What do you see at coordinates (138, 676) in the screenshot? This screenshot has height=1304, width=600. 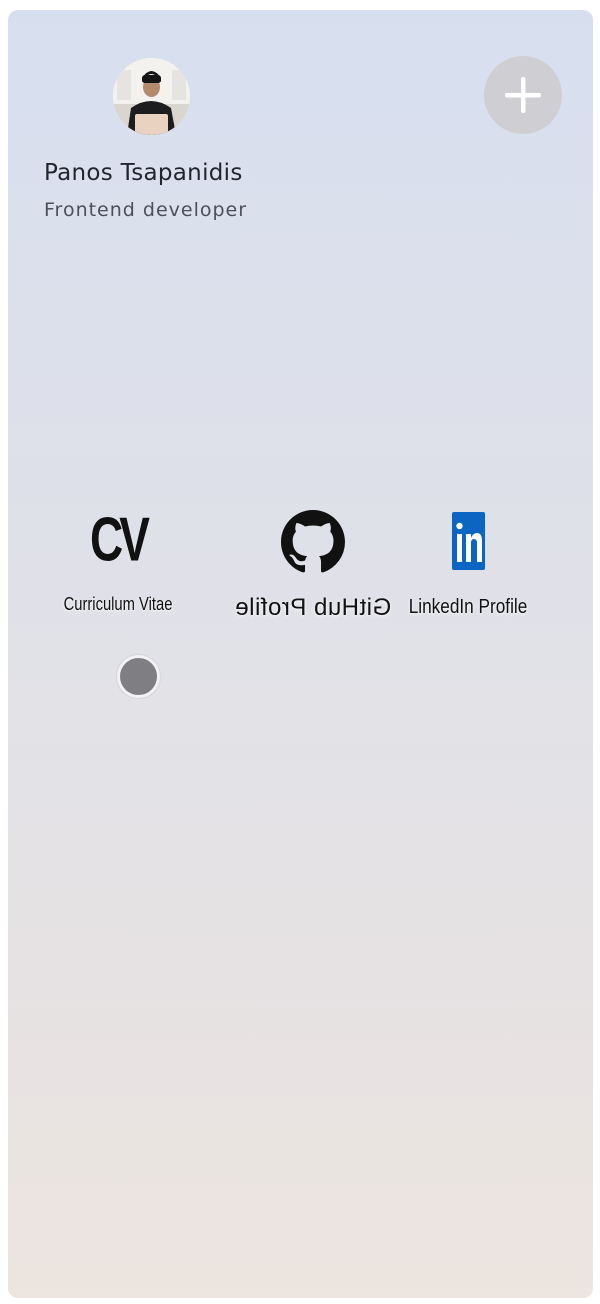 I see `drag-handle` at bounding box center [138, 676].